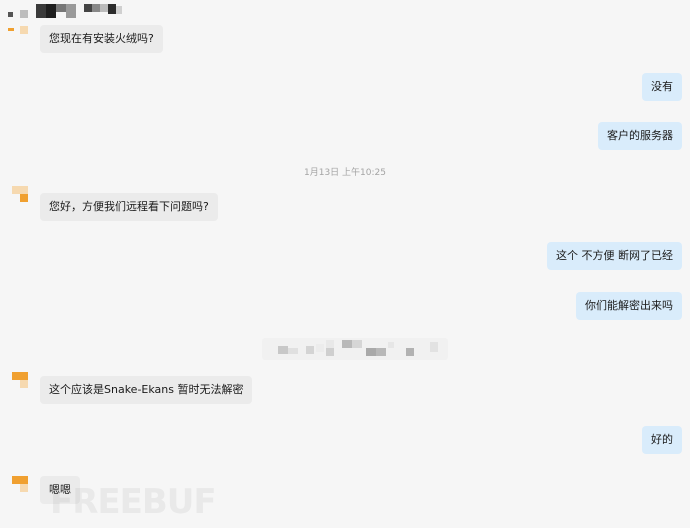 This screenshot has height=528, width=690. I want to click on message-bubble-agent: 您现在有安装火绒吗?, so click(101, 39).